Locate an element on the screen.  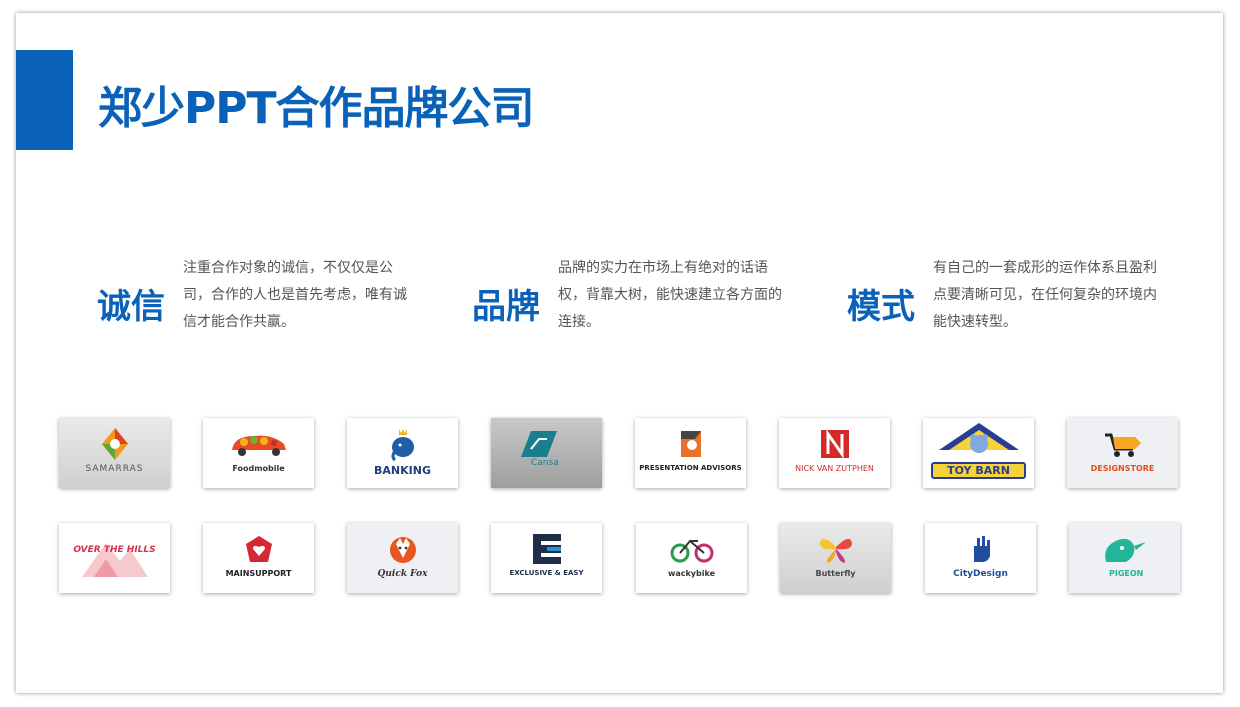
mountain-icon is located at coordinates (114, 558).